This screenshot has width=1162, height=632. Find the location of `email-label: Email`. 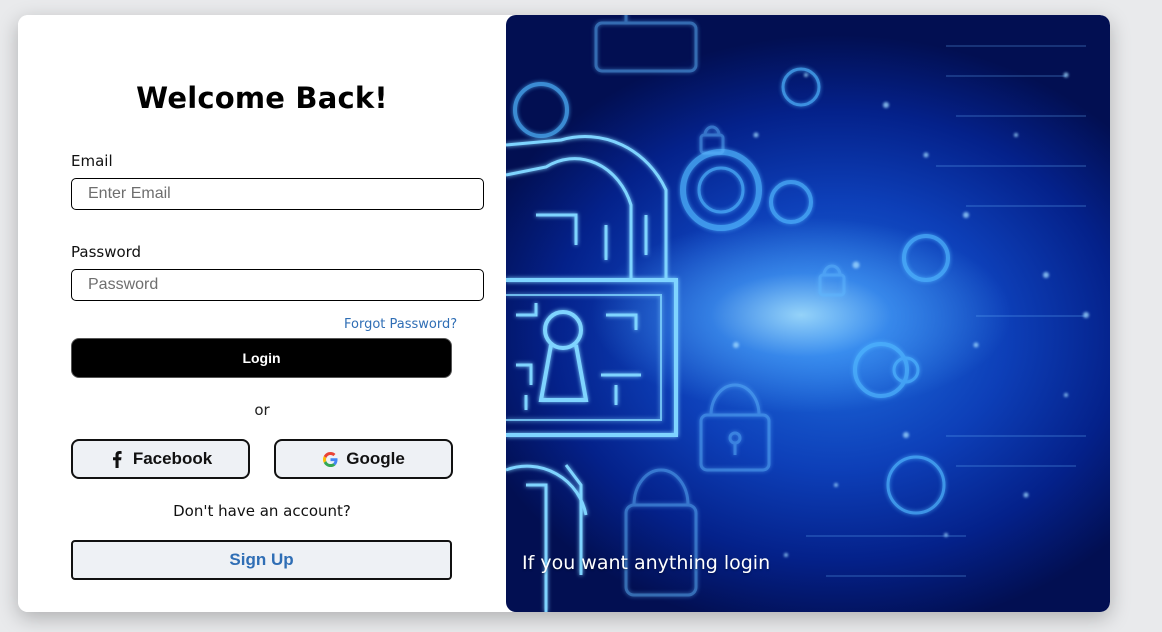

email-label: Email is located at coordinates (92, 161).